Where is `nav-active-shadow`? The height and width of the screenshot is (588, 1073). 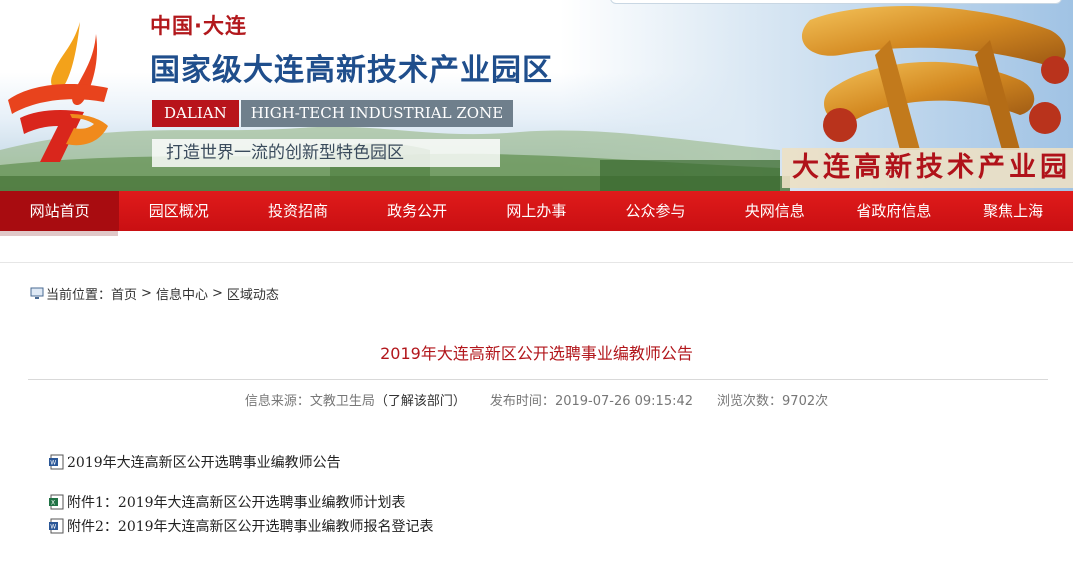
nav-active-shadow is located at coordinates (59, 233).